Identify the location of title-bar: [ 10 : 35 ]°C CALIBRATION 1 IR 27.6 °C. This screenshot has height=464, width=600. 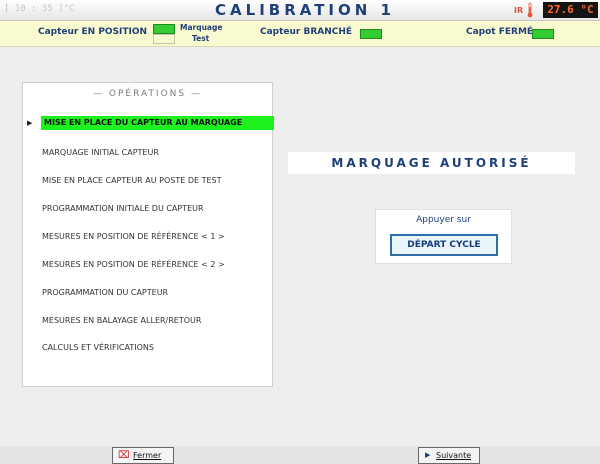
(300, 10).